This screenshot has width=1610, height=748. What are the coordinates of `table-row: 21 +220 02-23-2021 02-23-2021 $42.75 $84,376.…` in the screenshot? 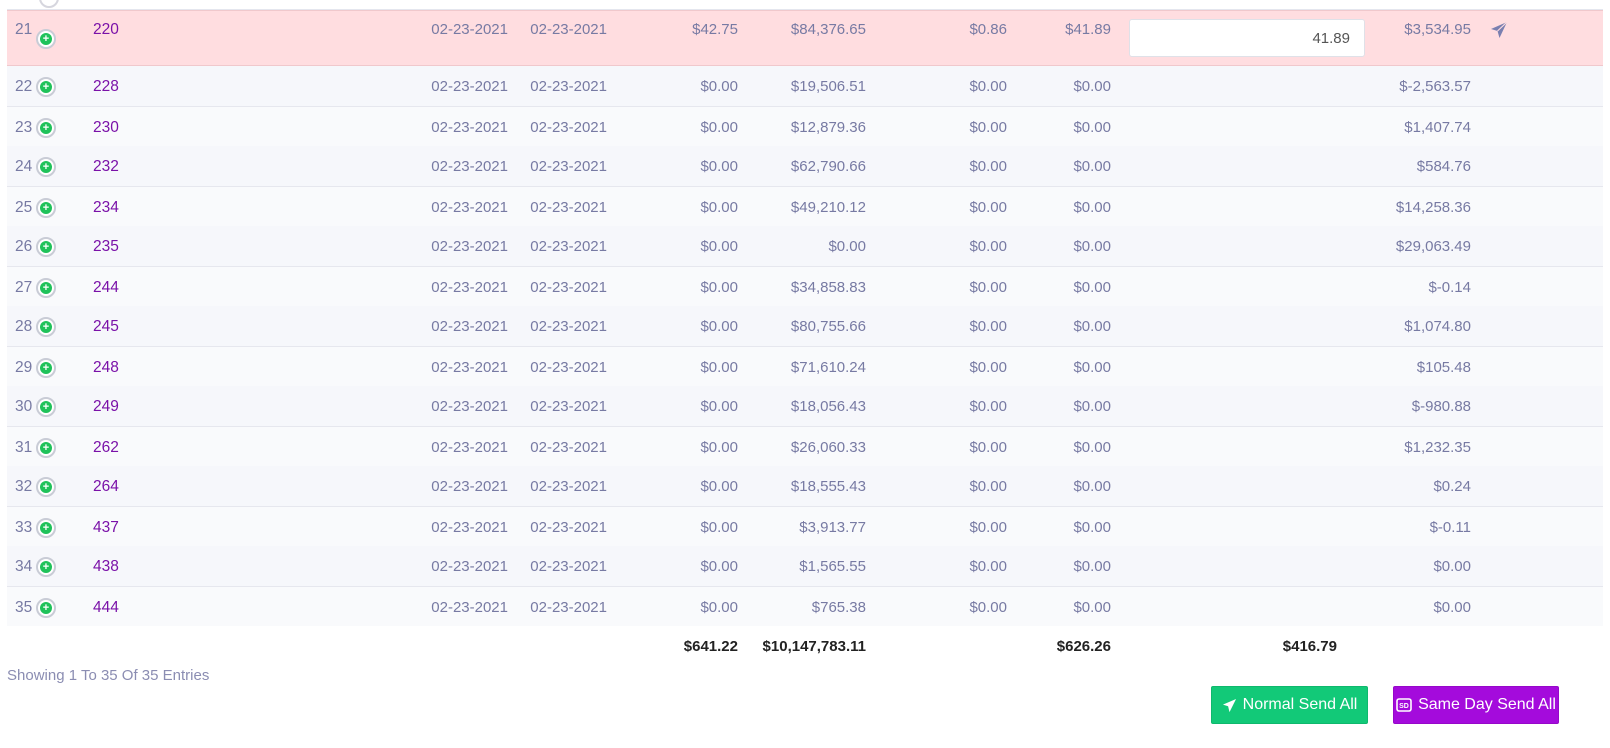 It's located at (805, 38).